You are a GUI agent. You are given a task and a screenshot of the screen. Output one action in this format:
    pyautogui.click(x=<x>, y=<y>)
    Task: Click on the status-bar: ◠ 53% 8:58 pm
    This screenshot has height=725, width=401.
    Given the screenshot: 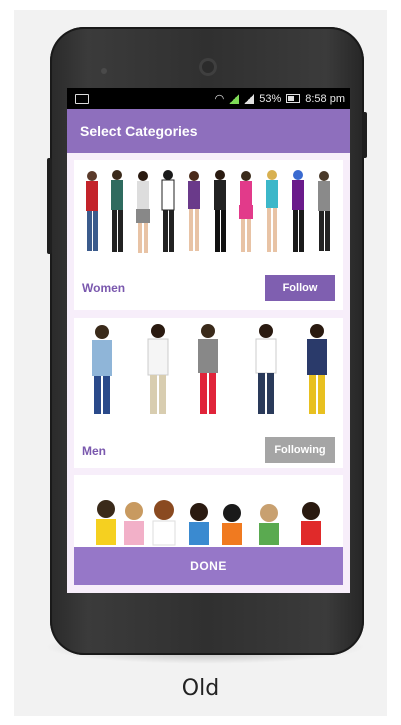 What is the action you would take?
    pyautogui.click(x=208, y=98)
    